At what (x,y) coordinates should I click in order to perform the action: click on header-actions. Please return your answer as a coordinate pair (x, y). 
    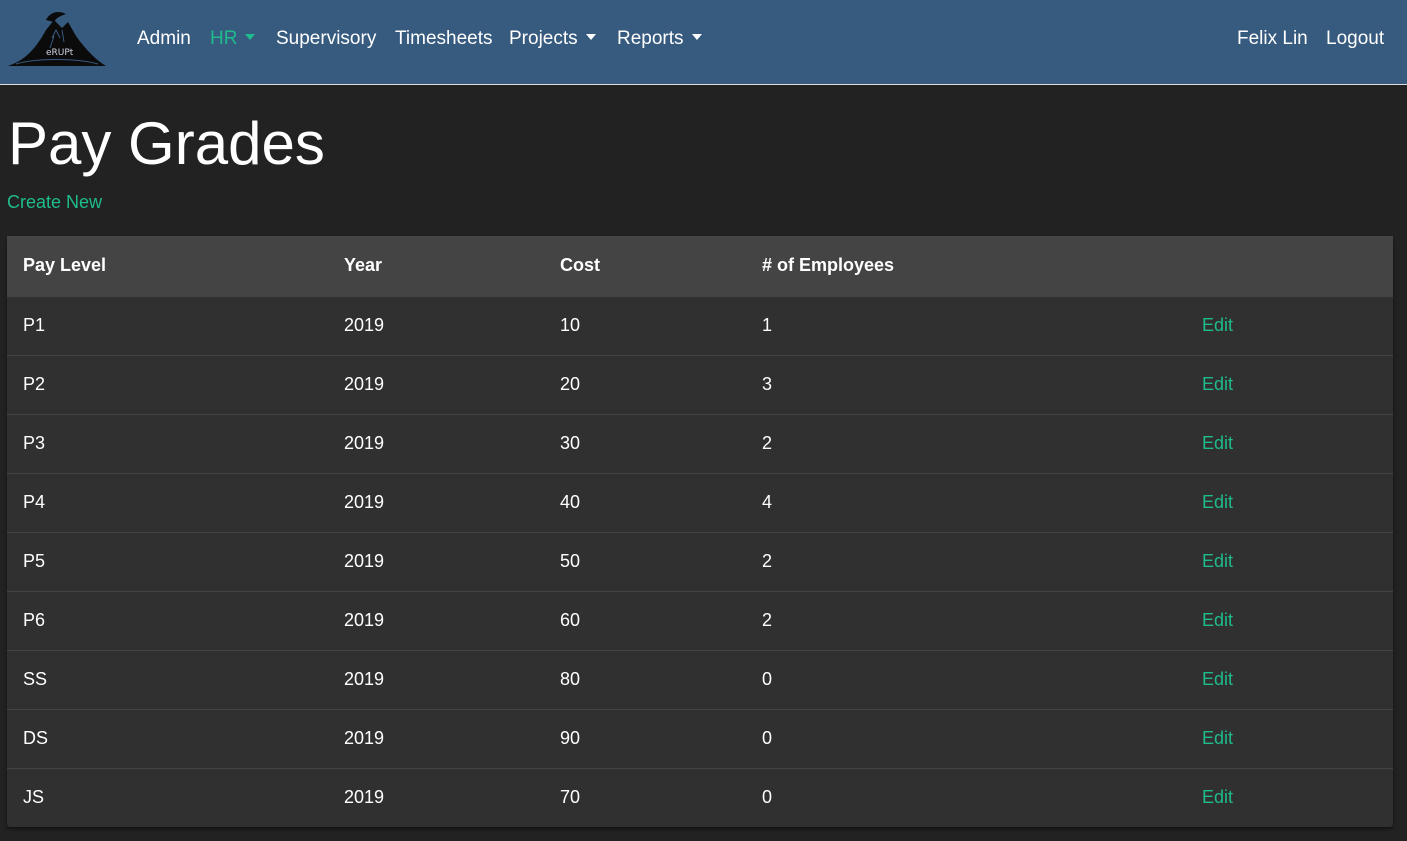
    Looking at the image, I should click on (1297, 266).